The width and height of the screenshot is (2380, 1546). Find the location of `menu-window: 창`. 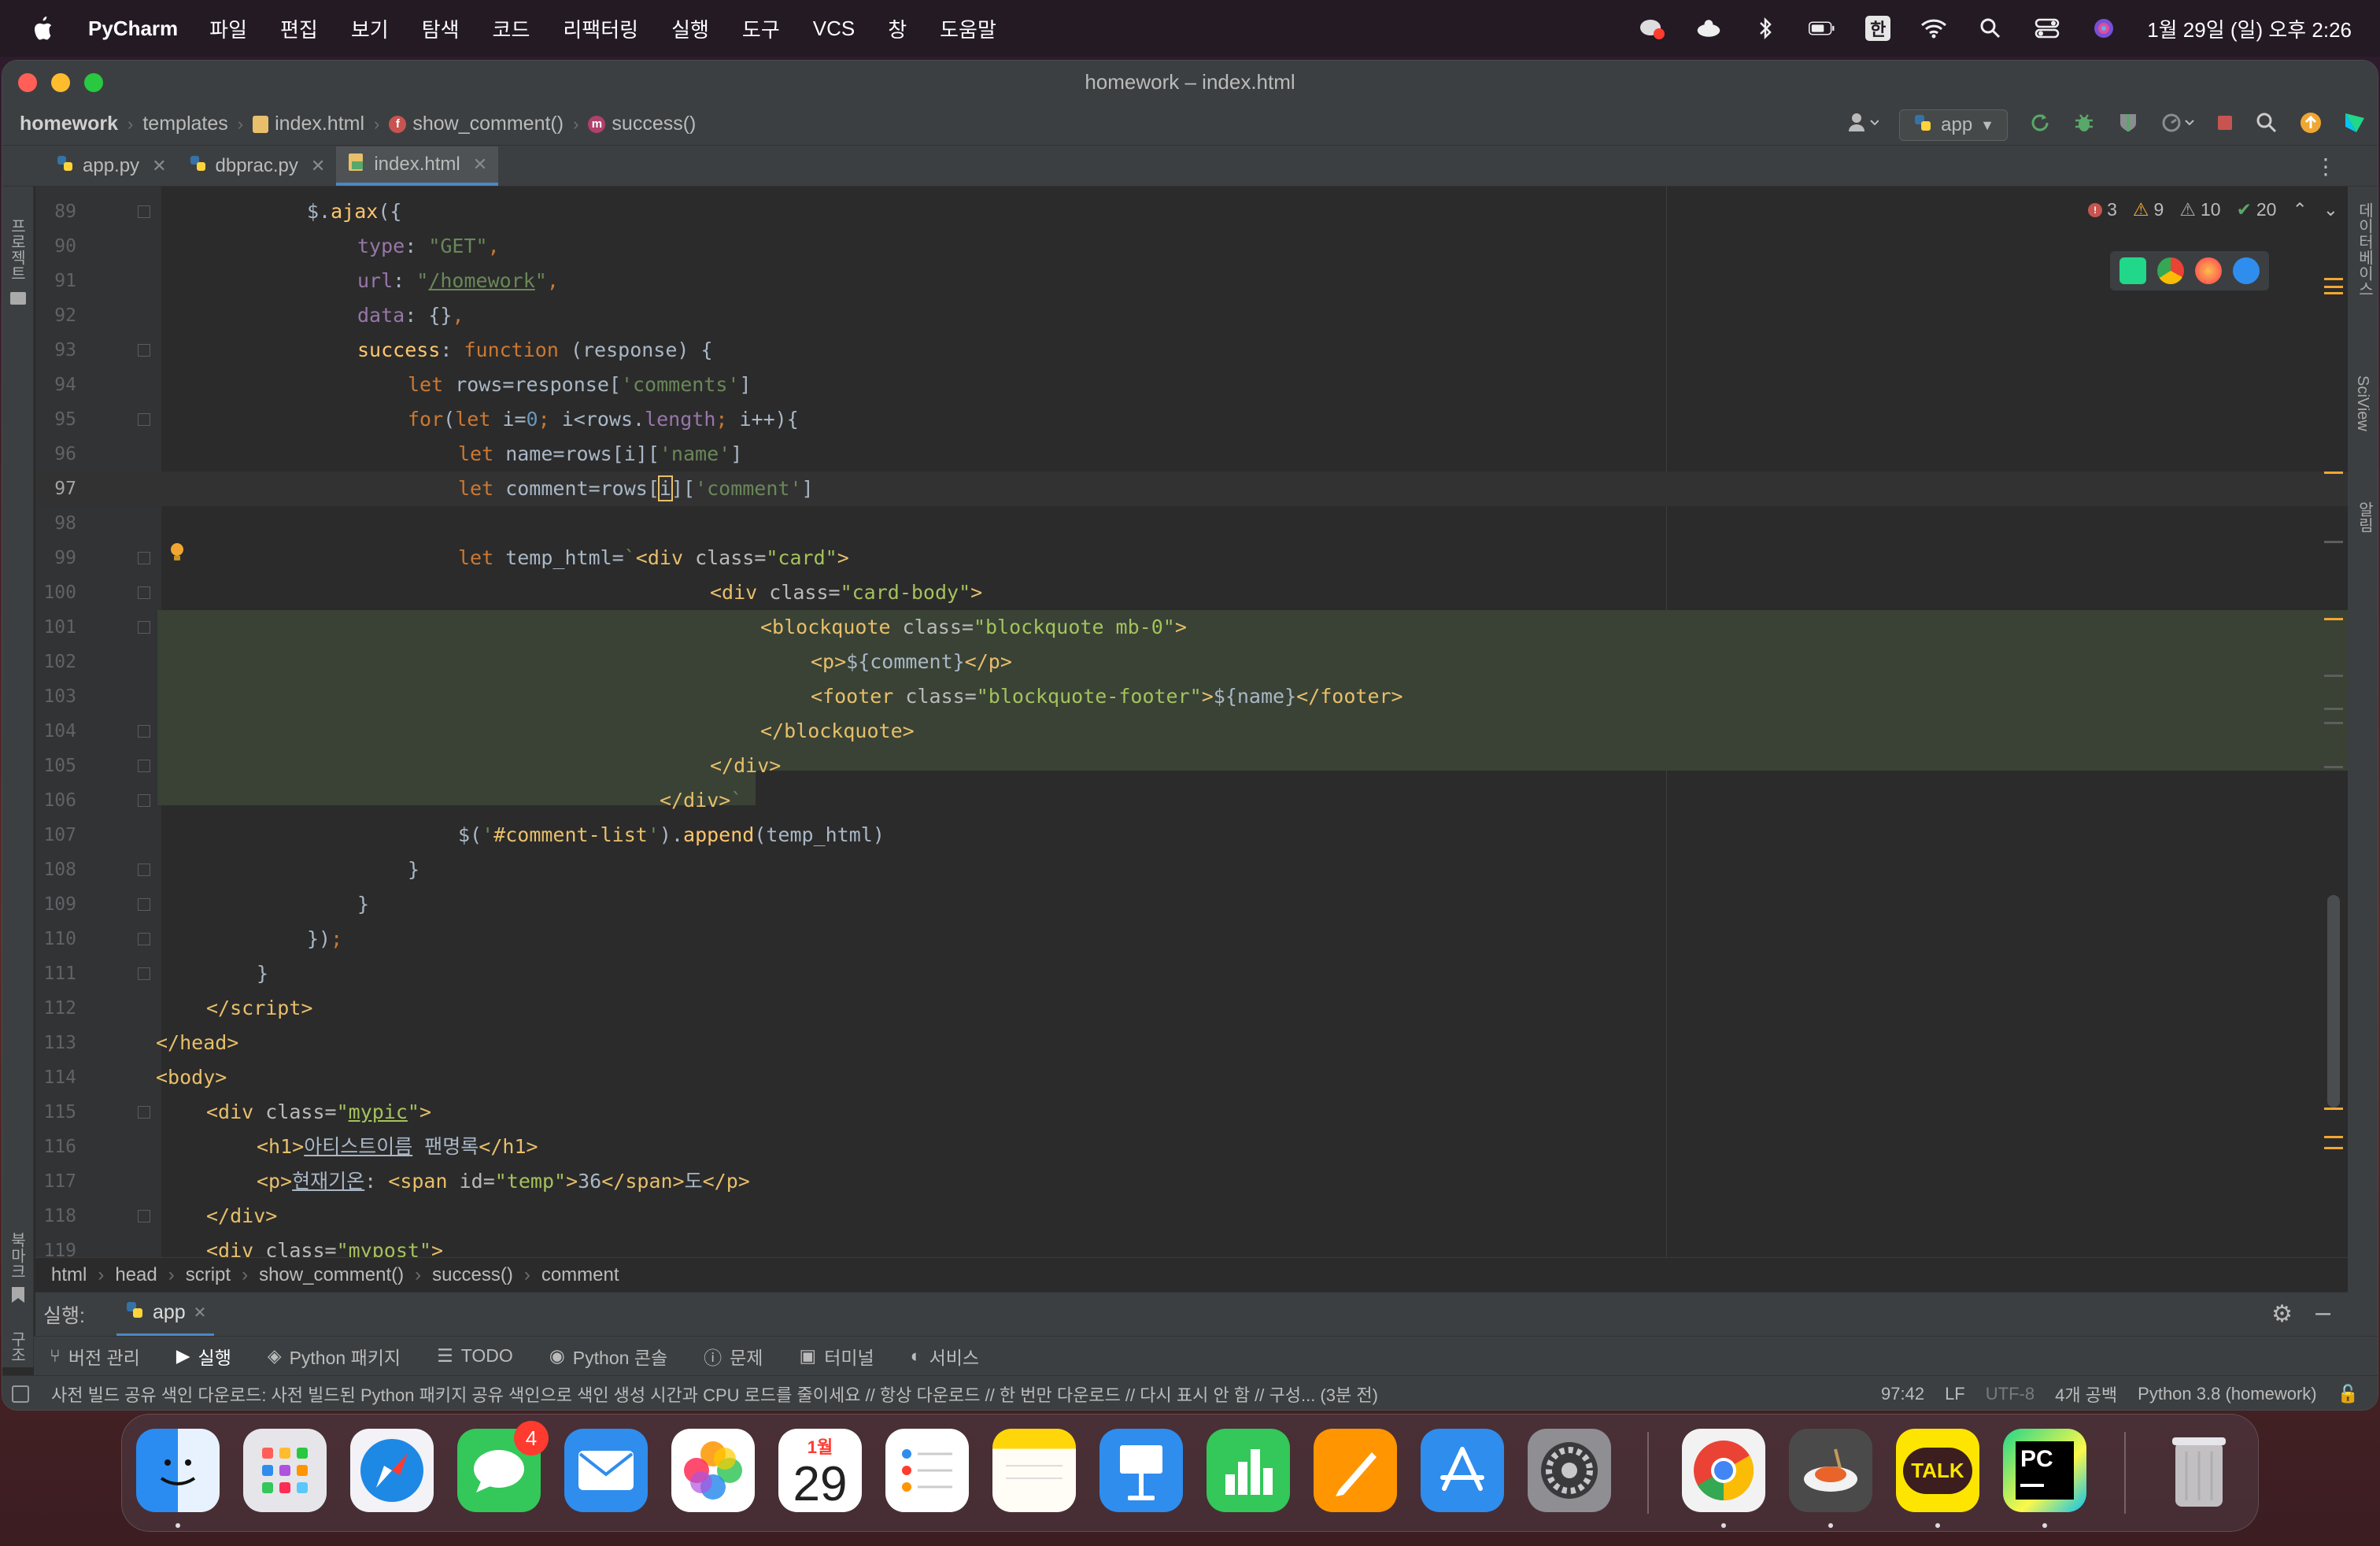

menu-window: 창 is located at coordinates (897, 28).